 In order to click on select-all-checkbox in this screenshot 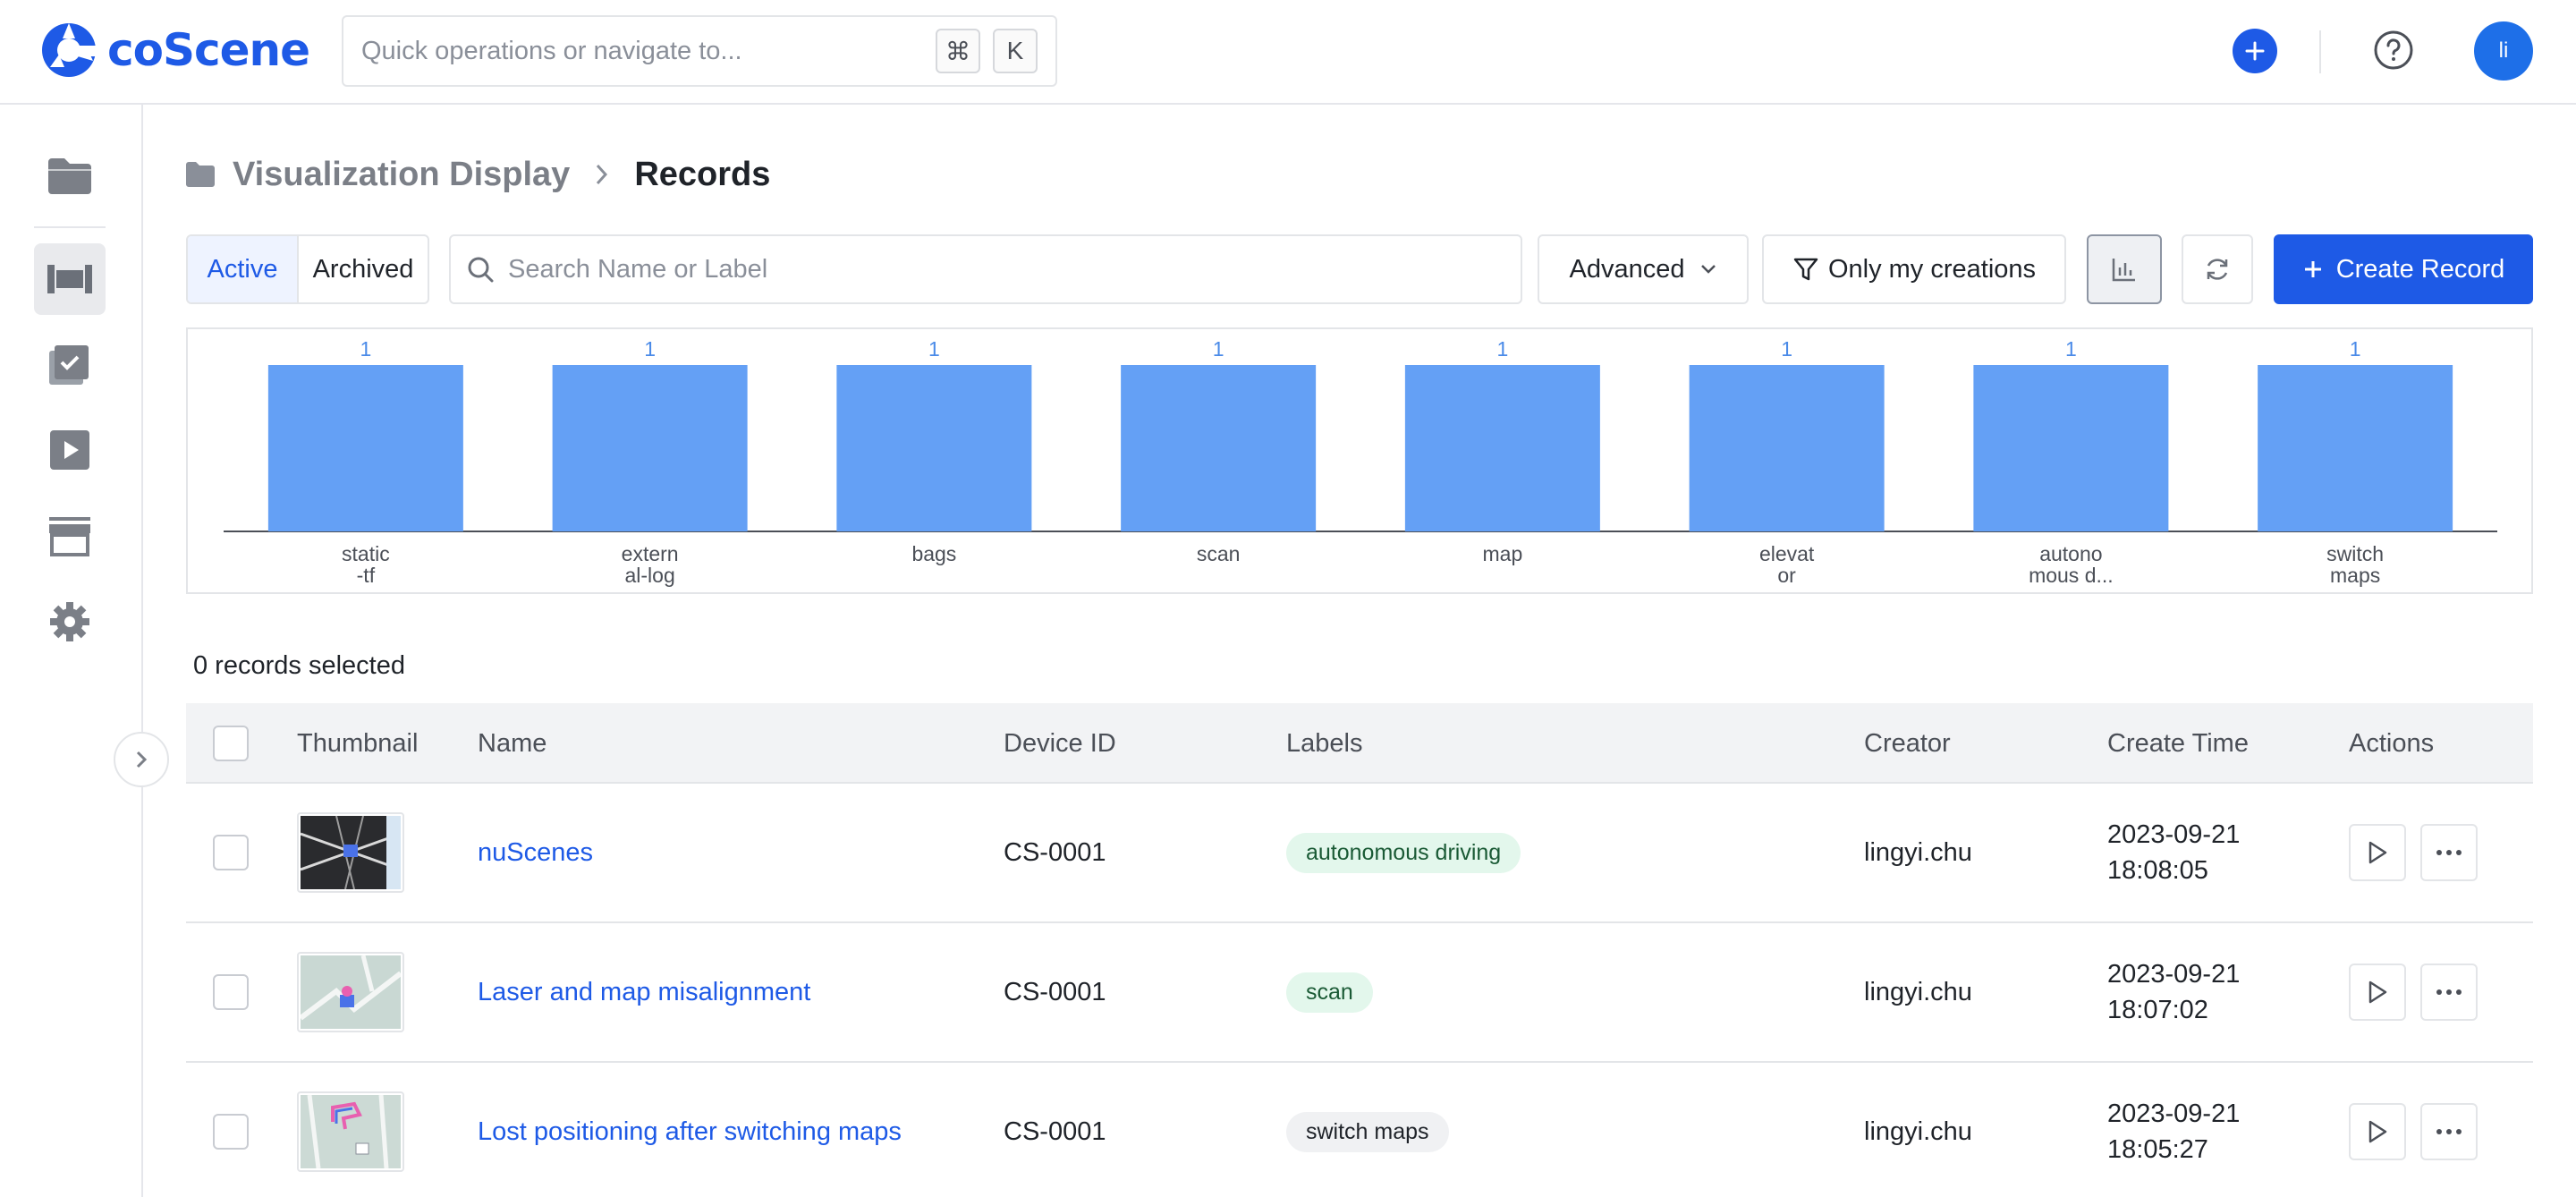, I will do `click(231, 744)`.